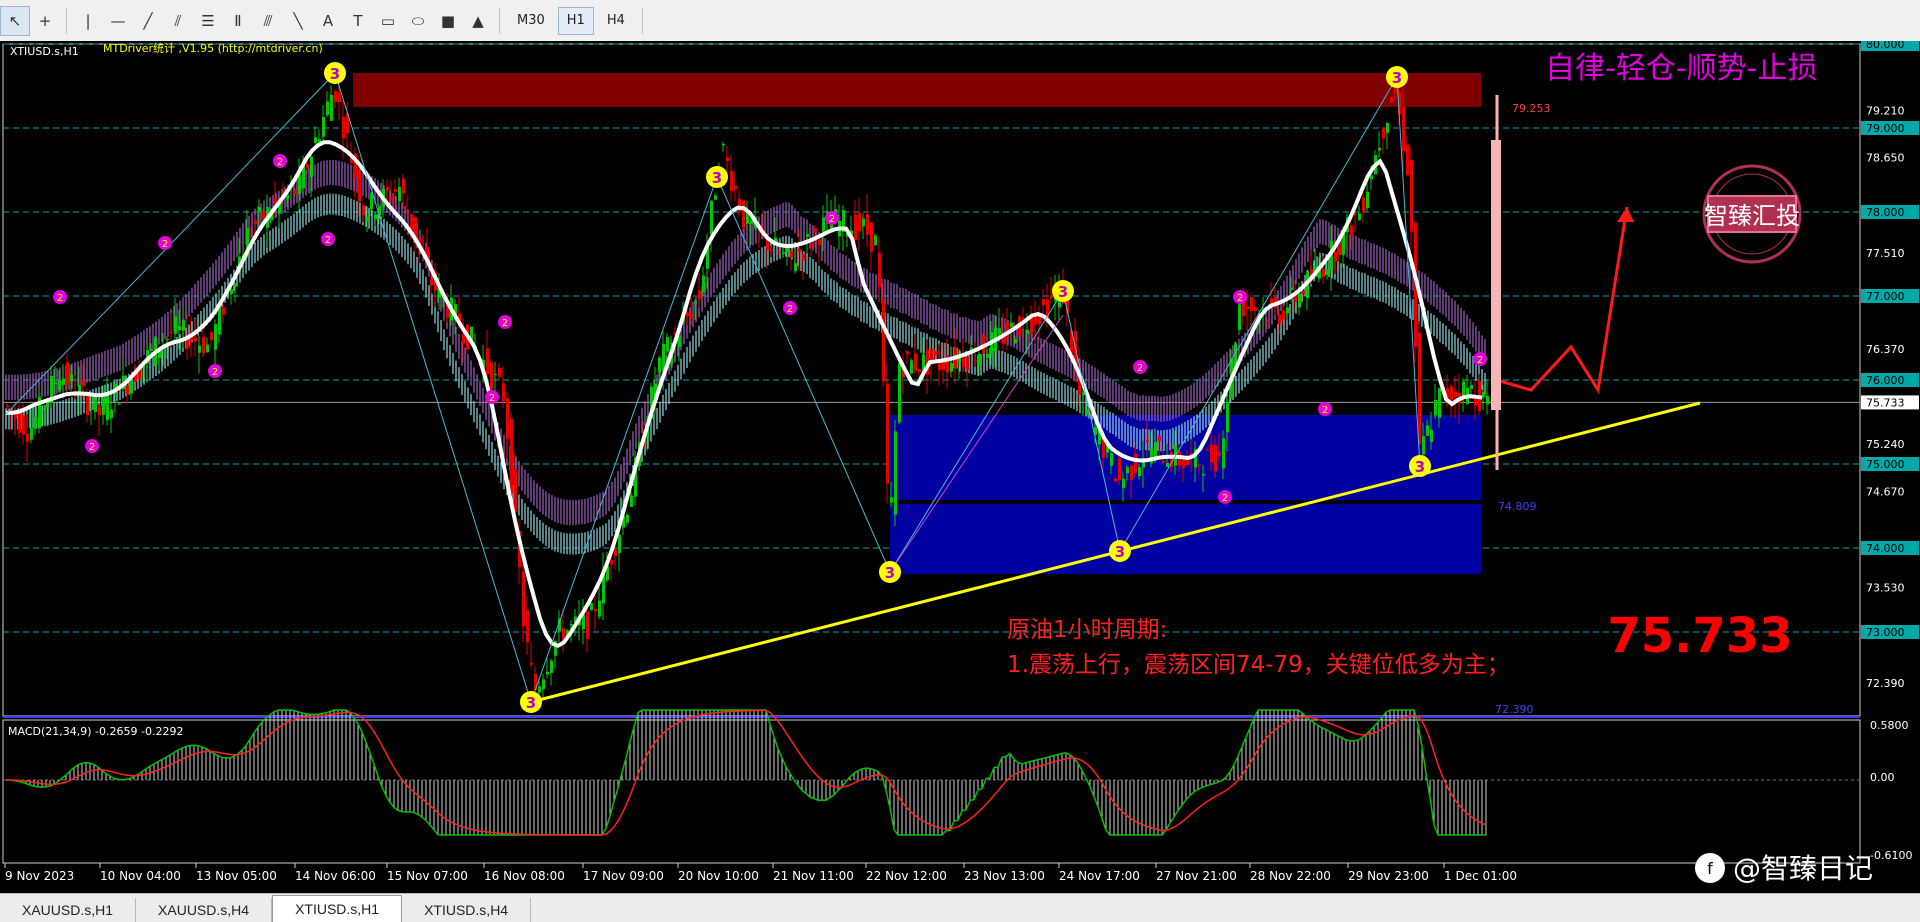 This screenshot has width=1920, height=922. What do you see at coordinates (208, 21) in the screenshot?
I see `fibonacci-retracement-icon: ☰` at bounding box center [208, 21].